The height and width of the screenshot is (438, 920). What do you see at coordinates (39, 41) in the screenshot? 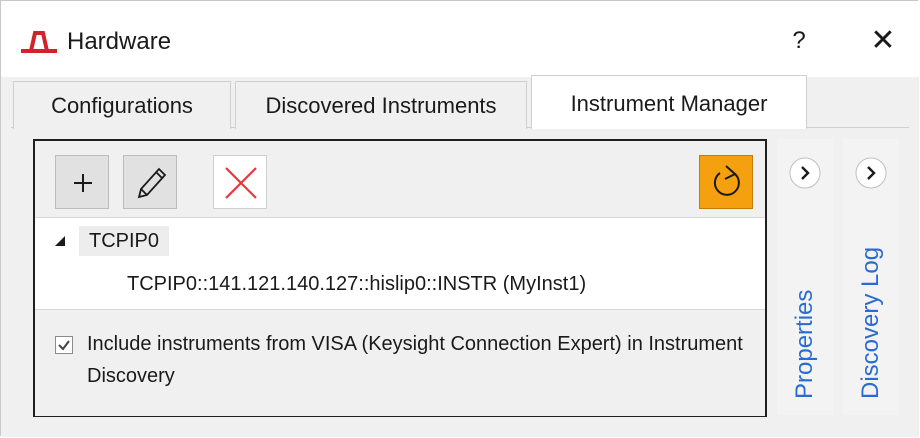
I see `app-logo-icon` at bounding box center [39, 41].